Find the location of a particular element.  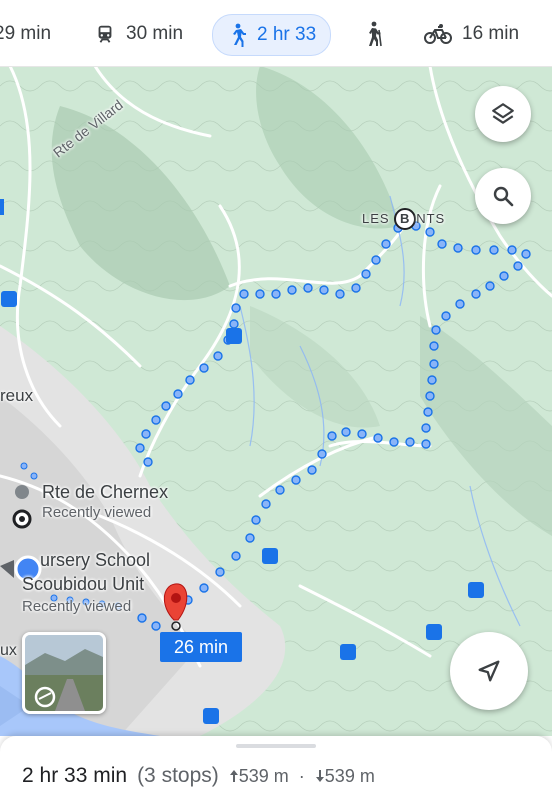

layers-button is located at coordinates (503, 114).